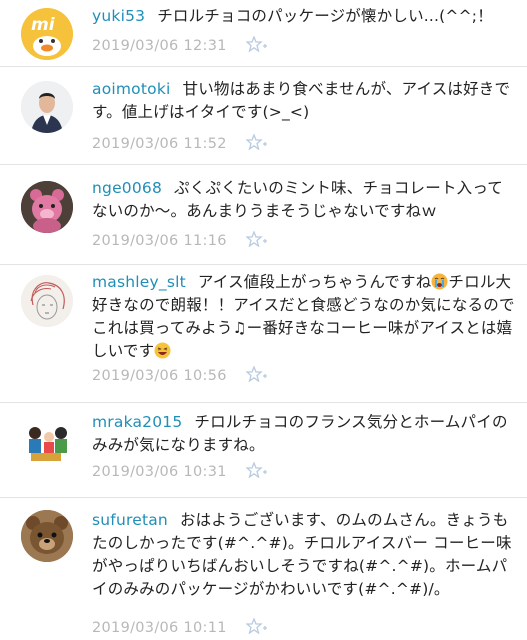 The height and width of the screenshot is (640, 527). I want to click on timestamp: 2019/03/06 11:52, so click(159, 144).